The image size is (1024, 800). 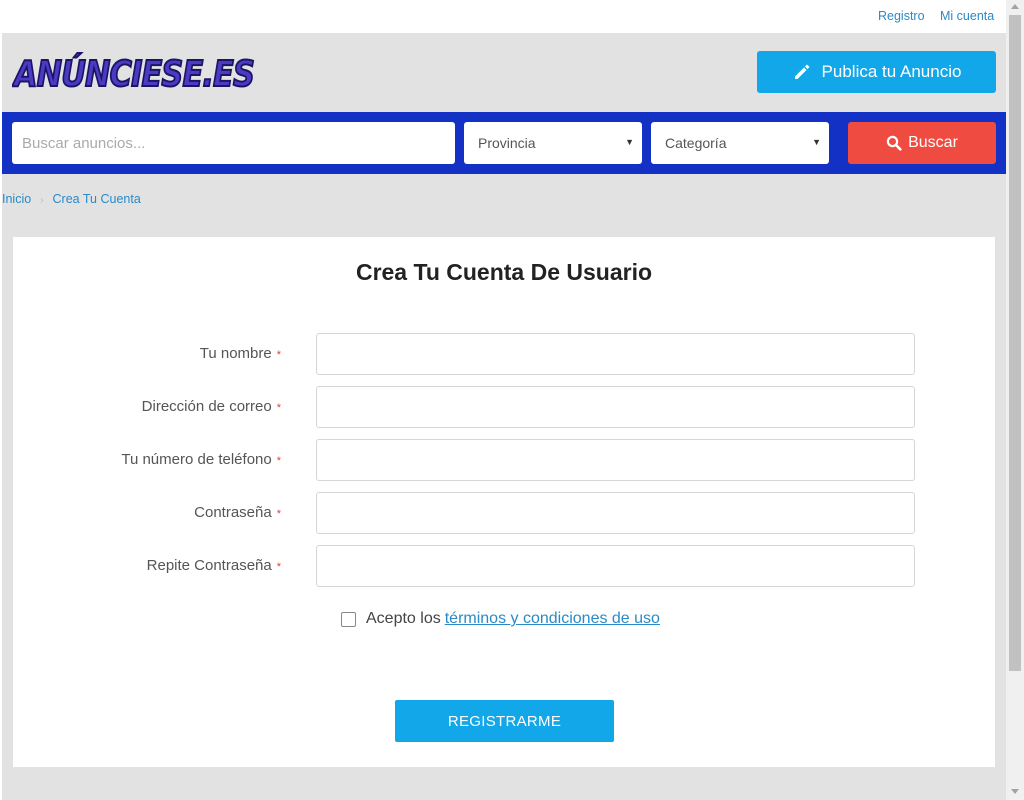 I want to click on pencil-icon, so click(x=802, y=71).